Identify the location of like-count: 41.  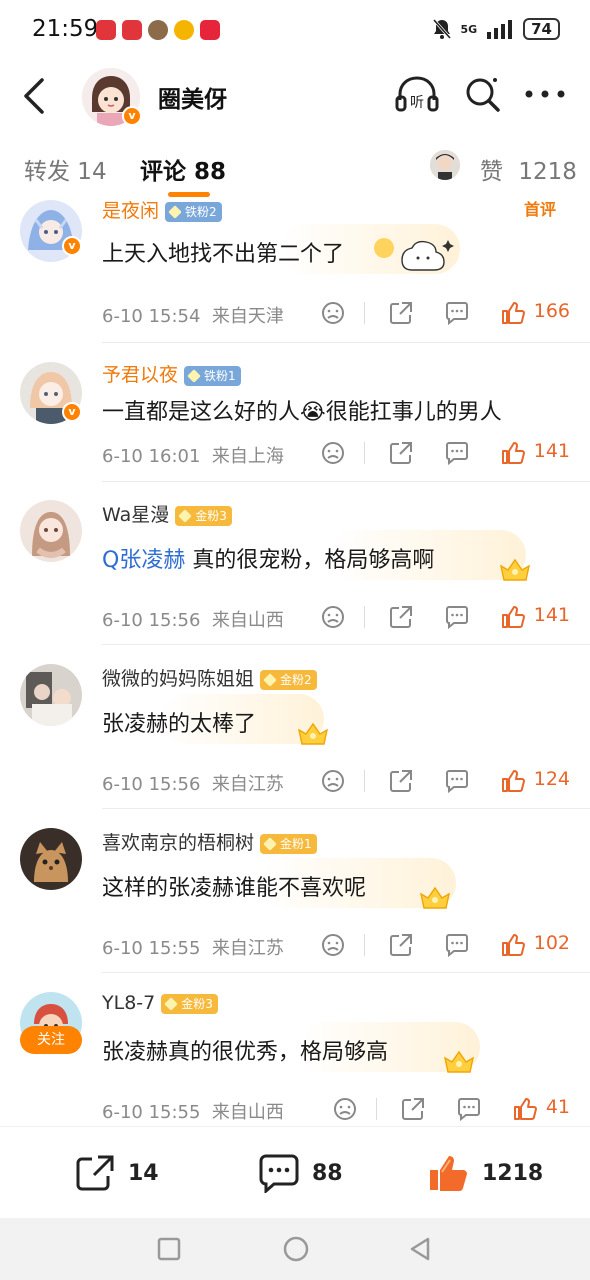
(557, 1107).